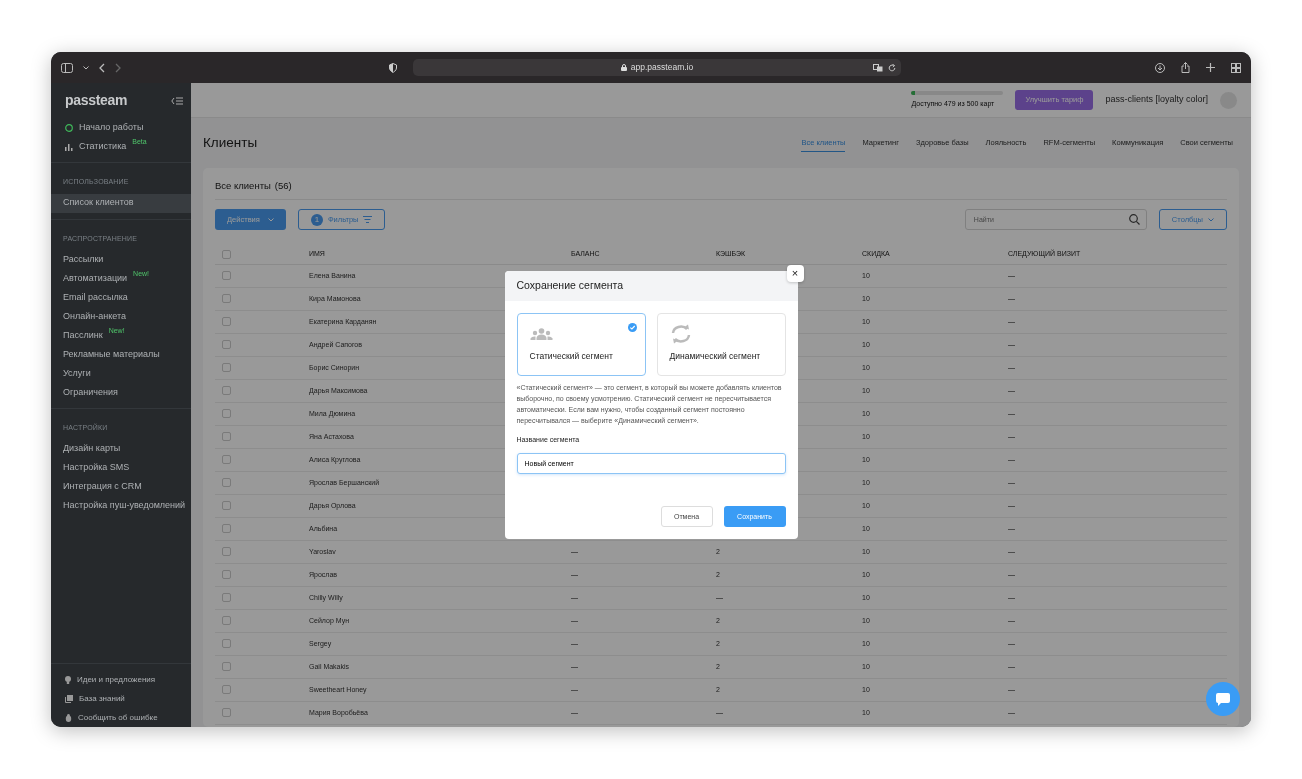 This screenshot has height=779, width=1302. Describe the element at coordinates (393, 67) in the screenshot. I see `shield-icon` at that location.